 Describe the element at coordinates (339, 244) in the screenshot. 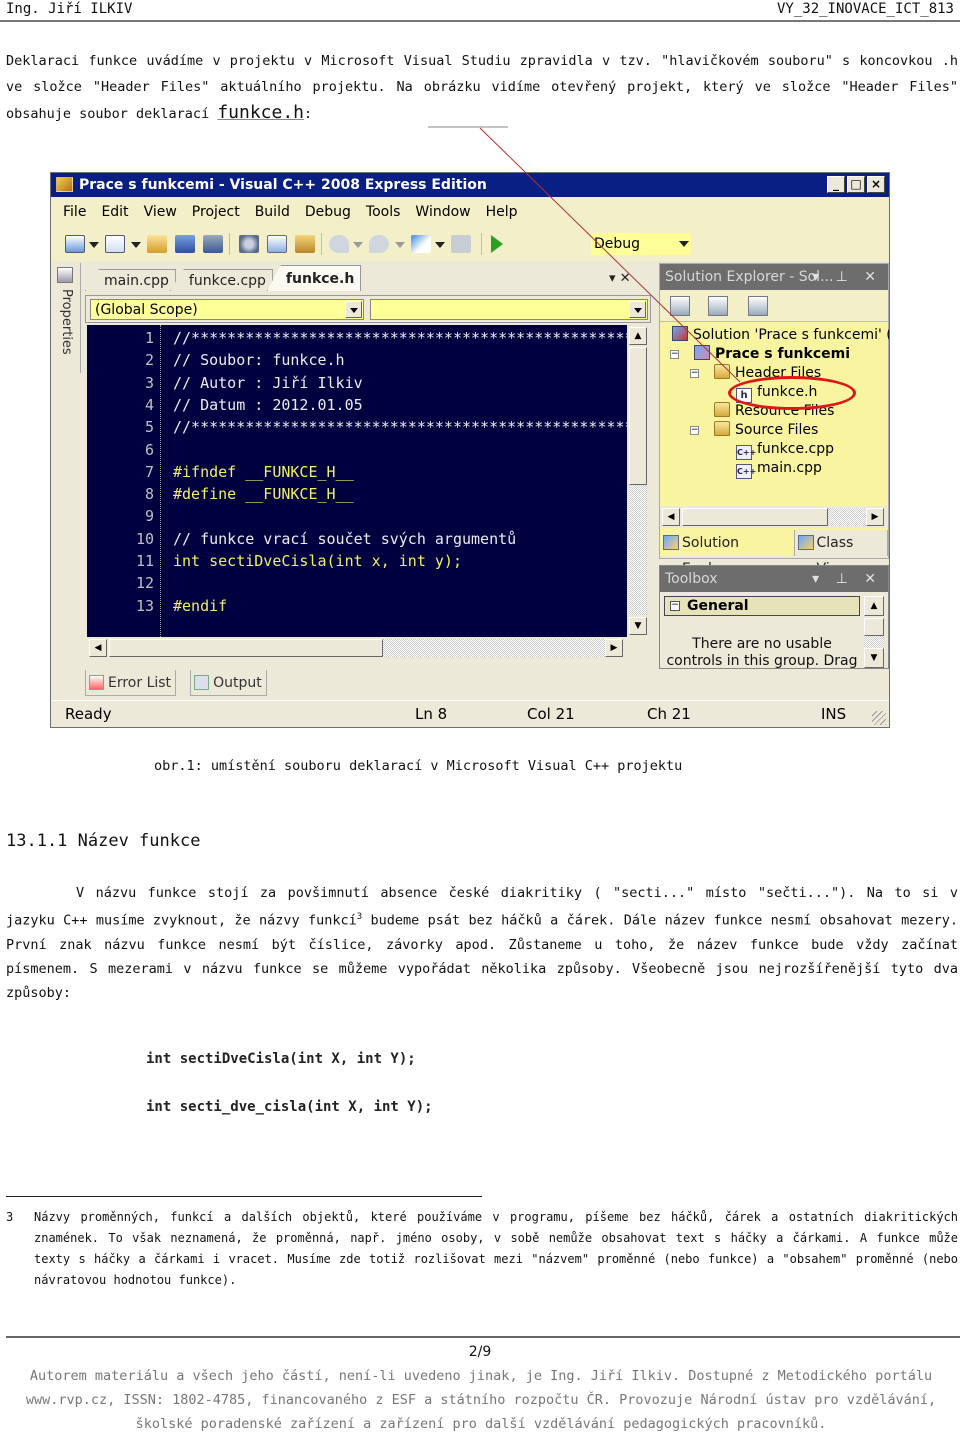

I see `undo-icon` at that location.